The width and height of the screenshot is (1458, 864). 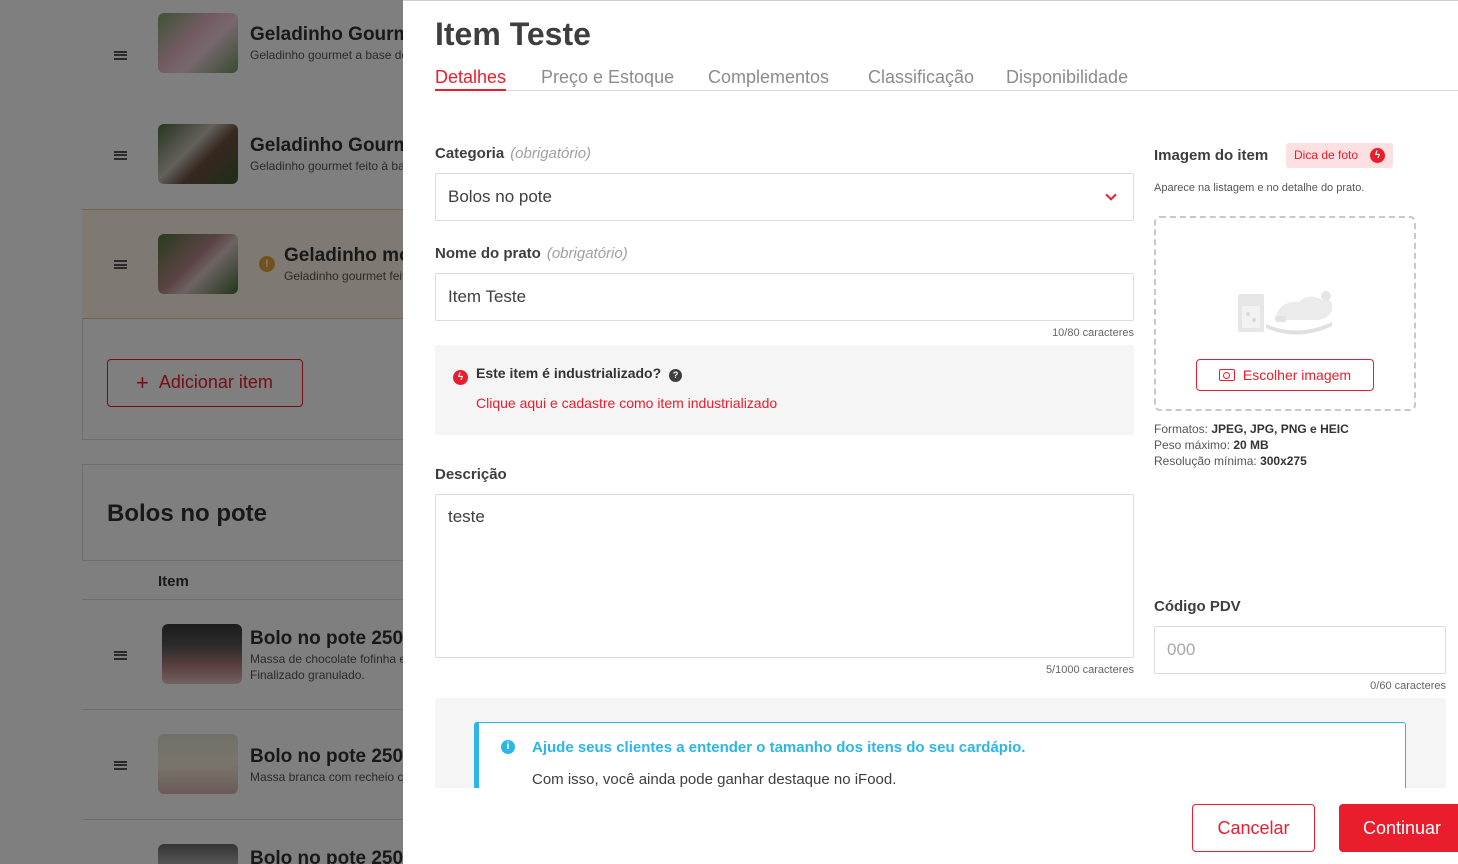 I want to click on image-max-size: Peso máximo: 20 MB, so click(x=1211, y=445).